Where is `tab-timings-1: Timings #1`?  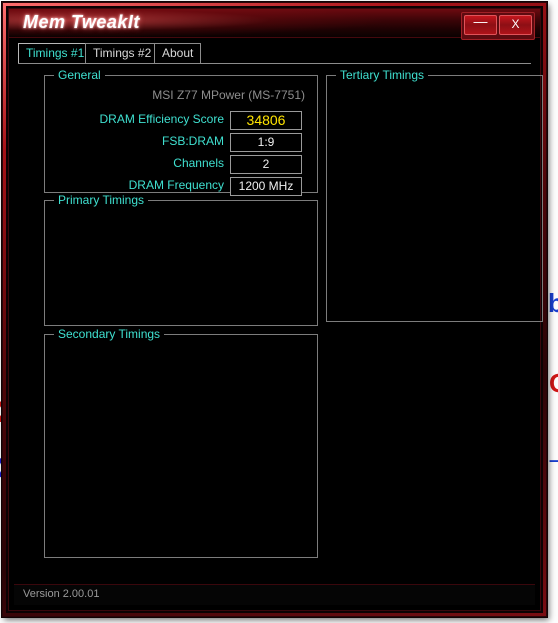 tab-timings-1: Timings #1 is located at coordinates (52, 53).